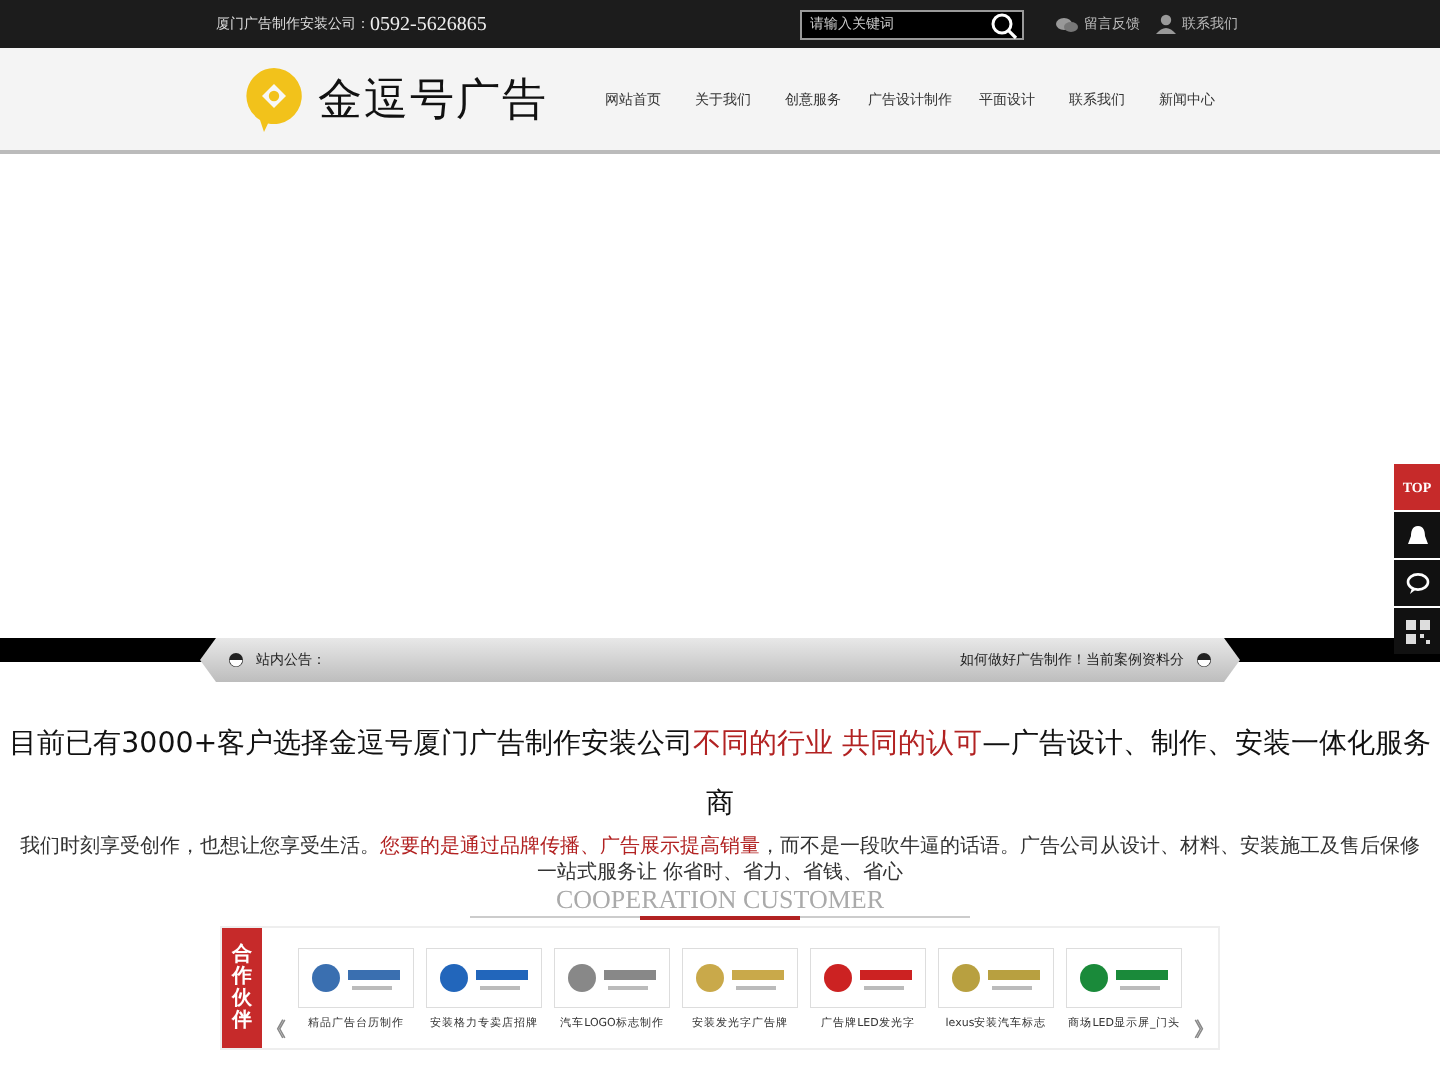 This screenshot has width=1440, height=1080. Describe the element at coordinates (720, 900) in the screenshot. I see `section-title: COOPERATION CUSTOMER` at that location.